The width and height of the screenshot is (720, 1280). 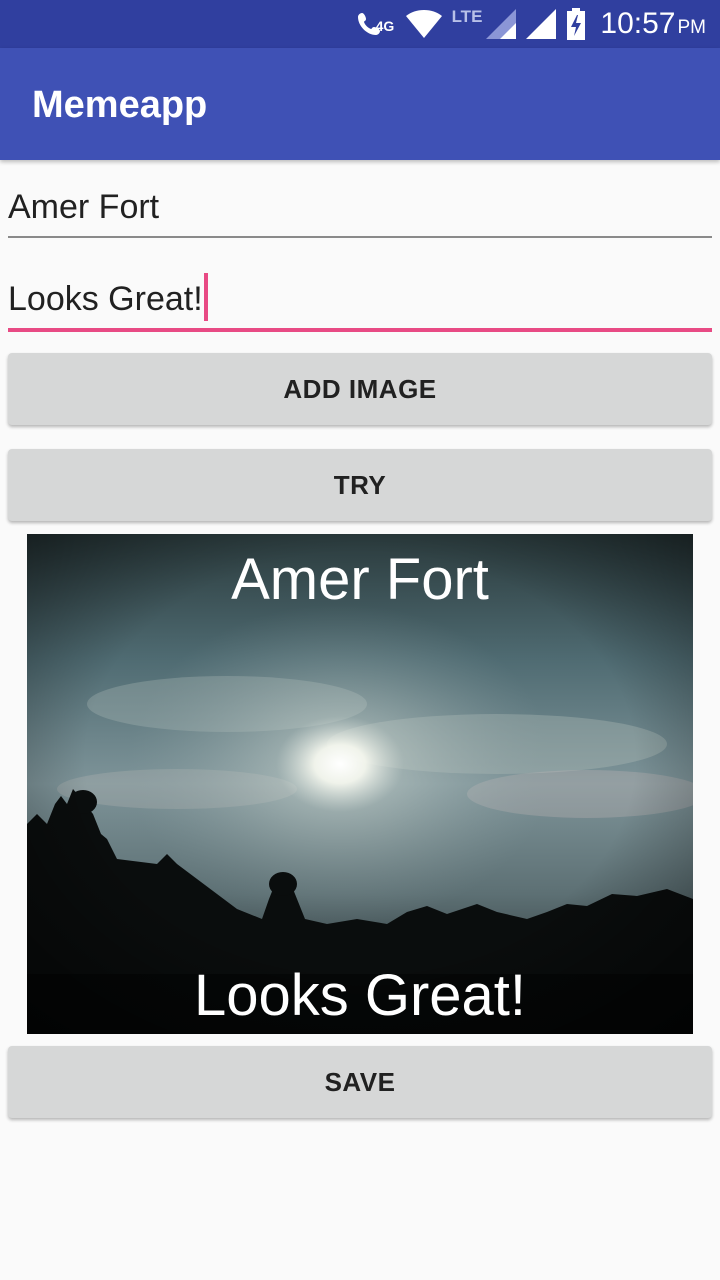 What do you see at coordinates (205, 297) in the screenshot?
I see `text-cursor` at bounding box center [205, 297].